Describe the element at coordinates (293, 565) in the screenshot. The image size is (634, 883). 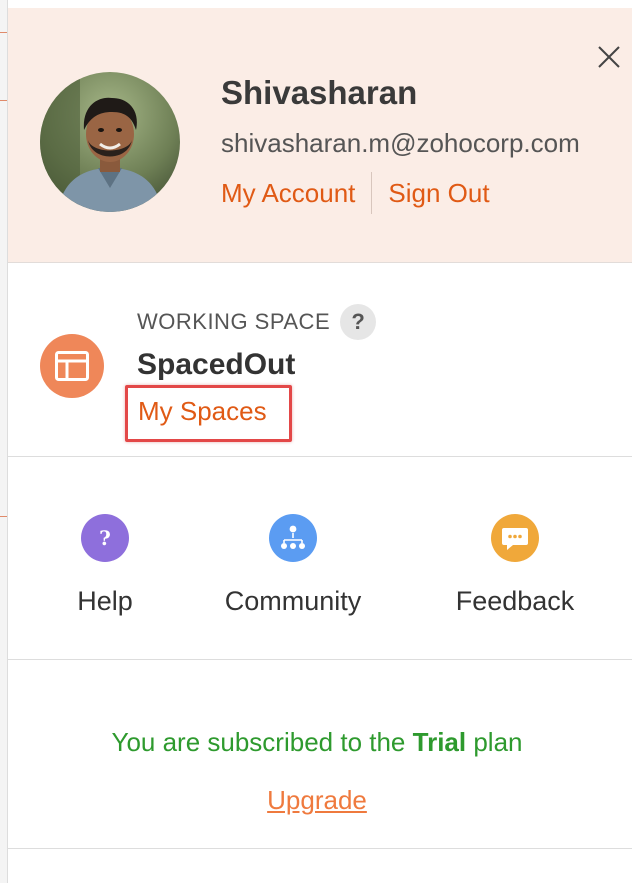
I see `community-action: Community` at that location.